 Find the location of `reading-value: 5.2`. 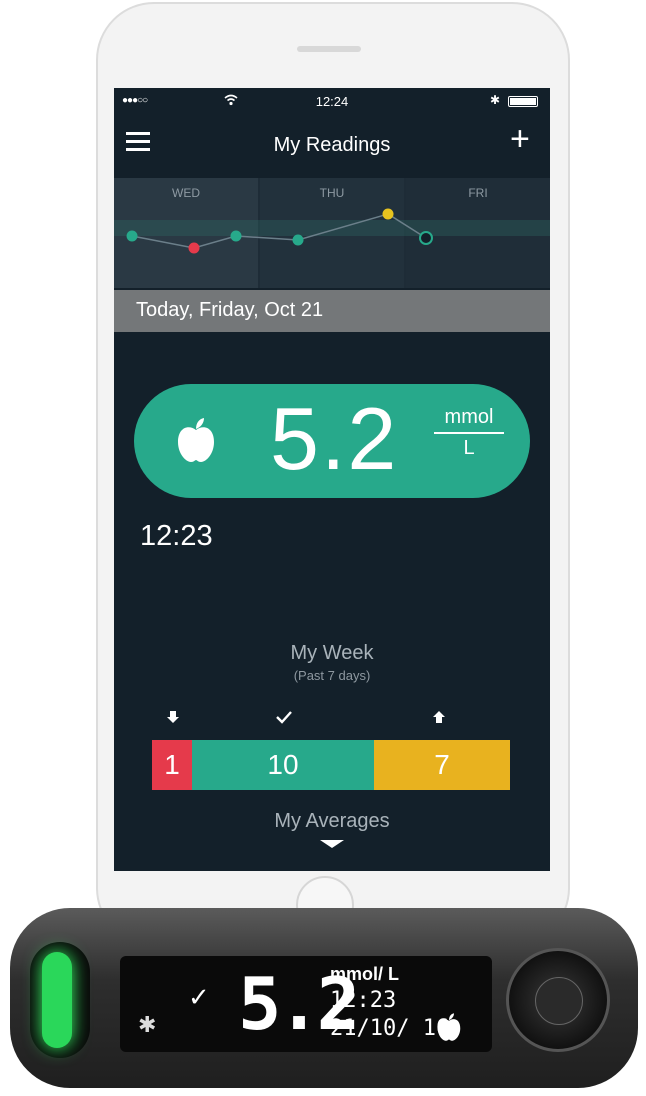

reading-value: 5.2 is located at coordinates (334, 438).